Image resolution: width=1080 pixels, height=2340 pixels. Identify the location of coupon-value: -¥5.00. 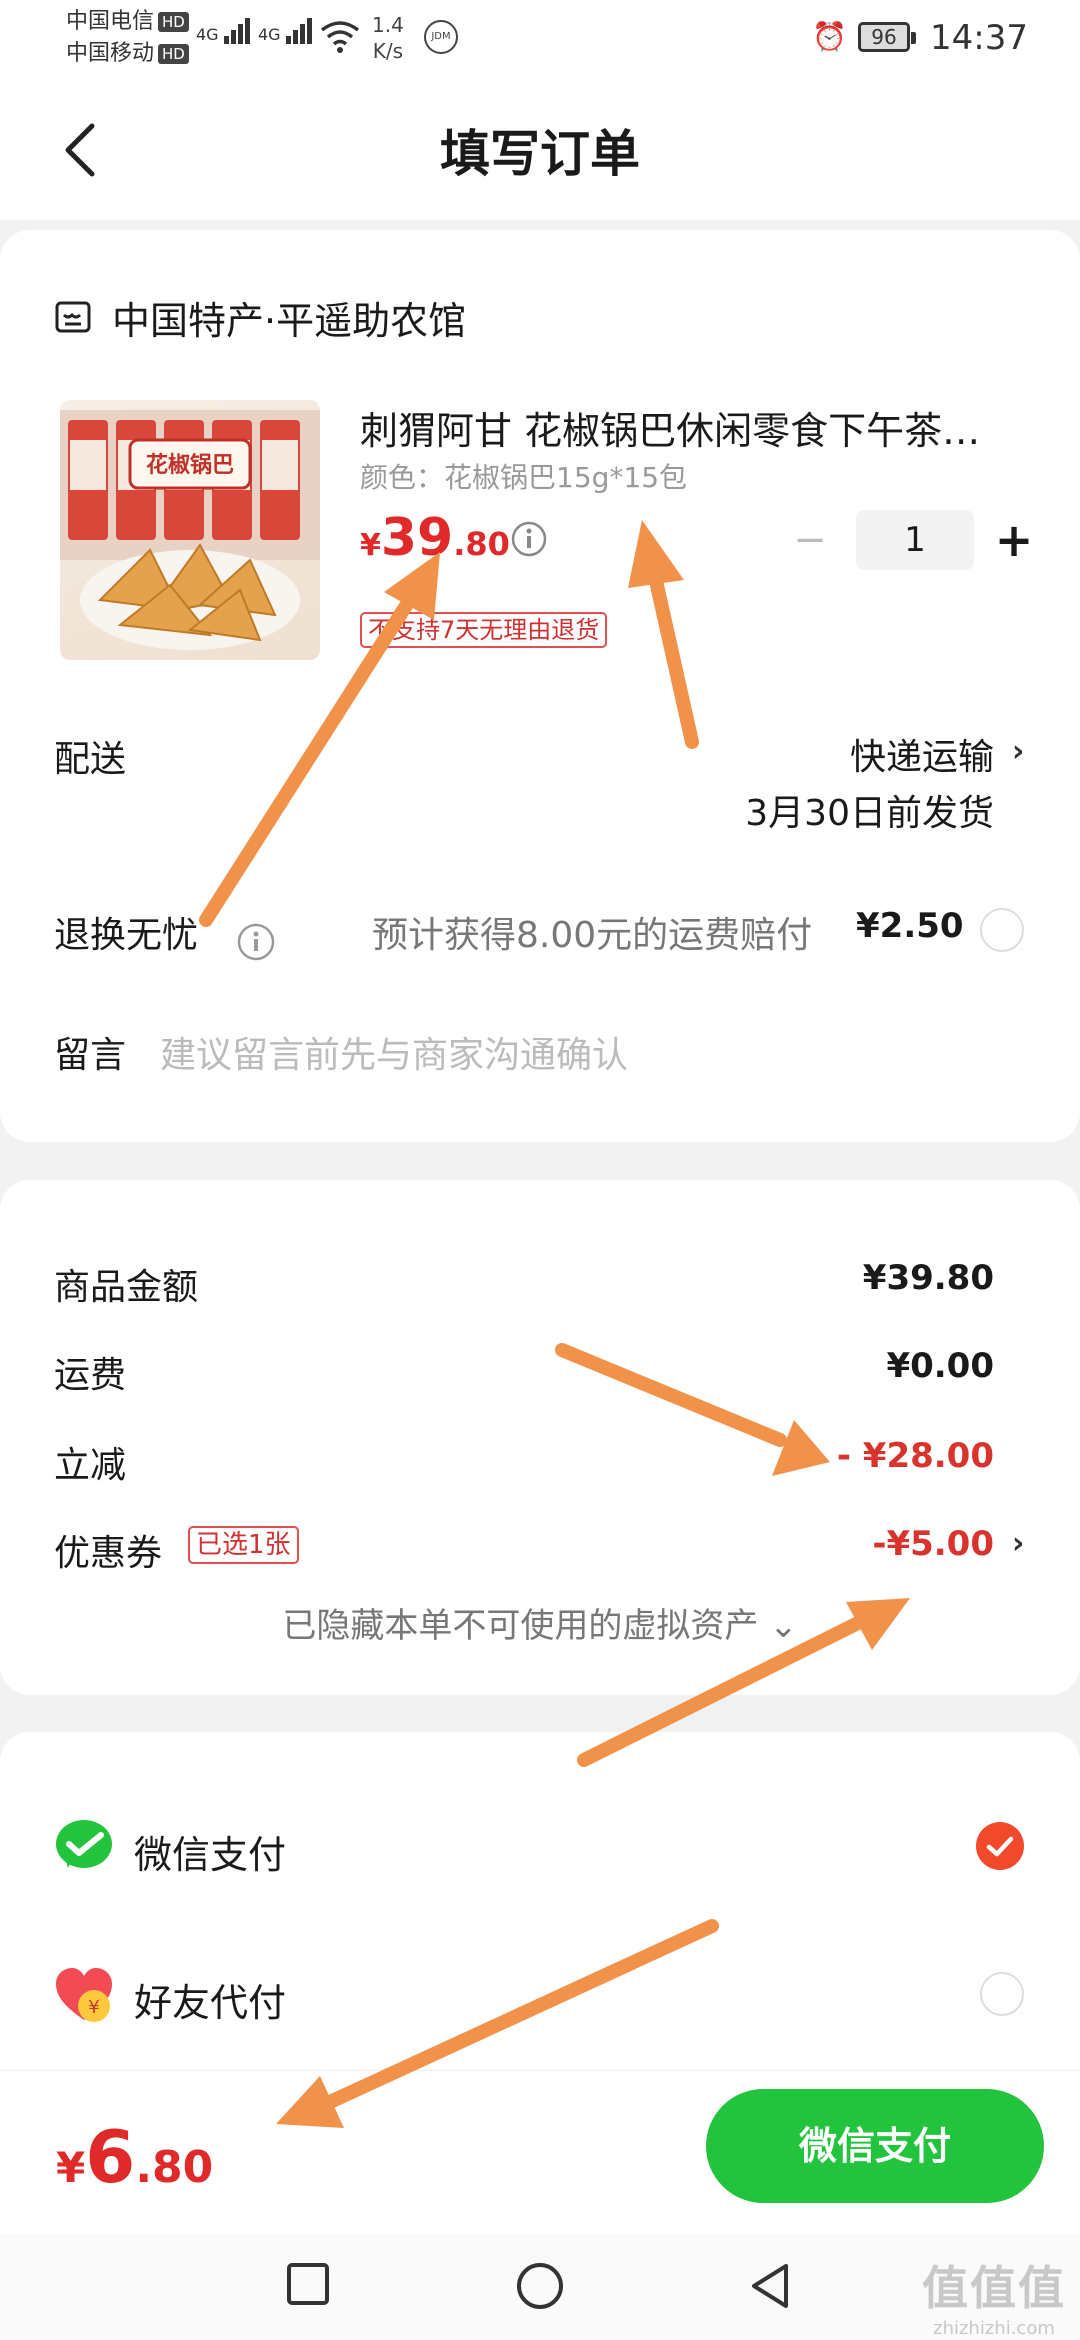
(933, 1544).